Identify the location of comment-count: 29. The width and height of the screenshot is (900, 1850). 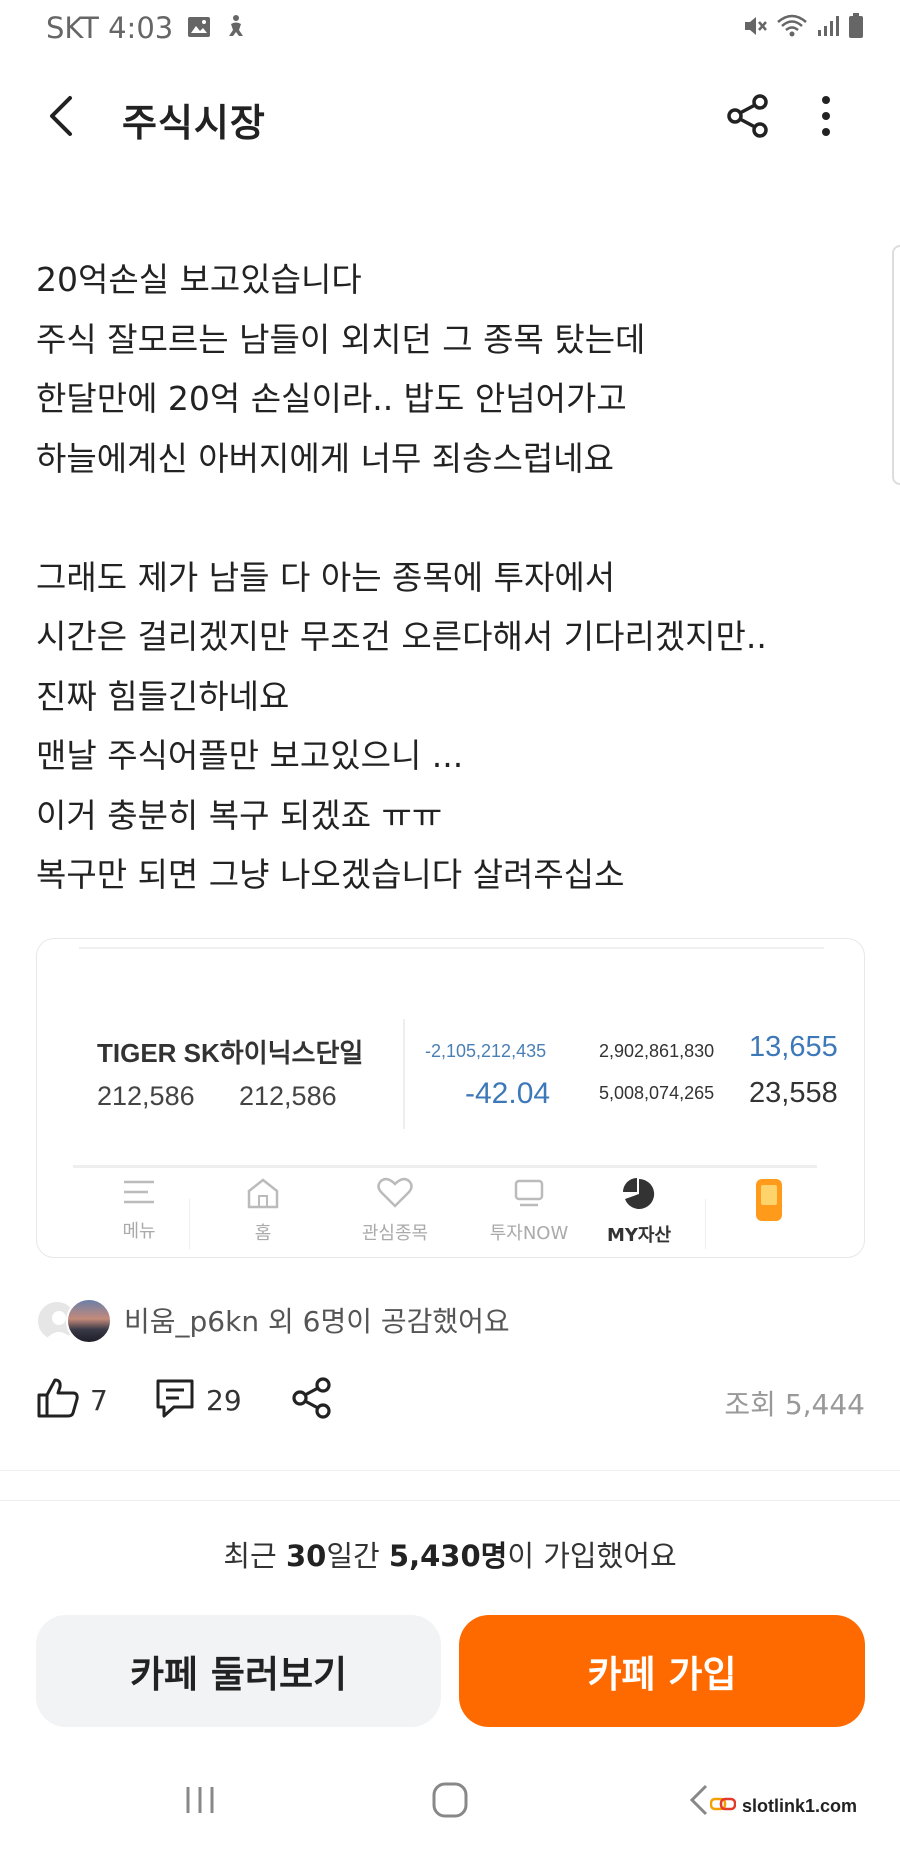
(224, 1400).